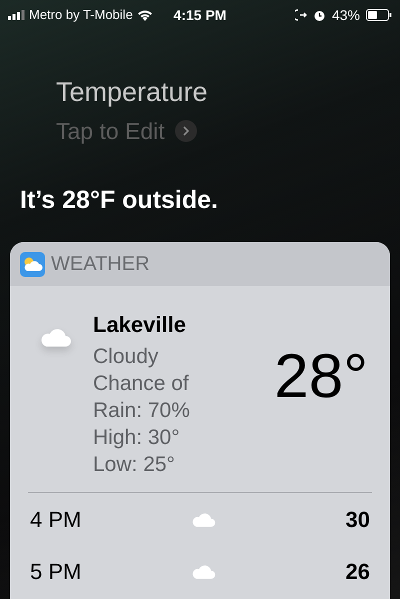  What do you see at coordinates (134, 465) in the screenshot?
I see `weather-detail: Low: 25°` at bounding box center [134, 465].